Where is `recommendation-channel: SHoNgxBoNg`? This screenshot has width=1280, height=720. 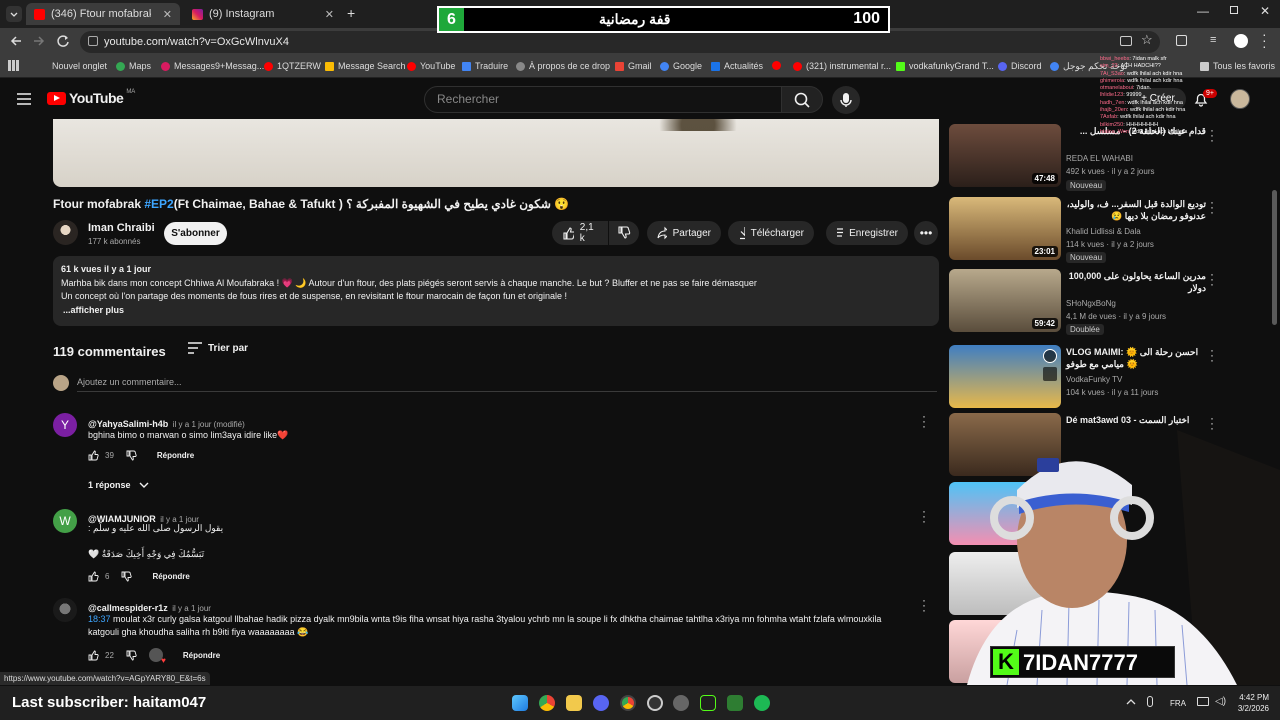
recommendation-channel: SHoNgxBoNg is located at coordinates (1091, 303).